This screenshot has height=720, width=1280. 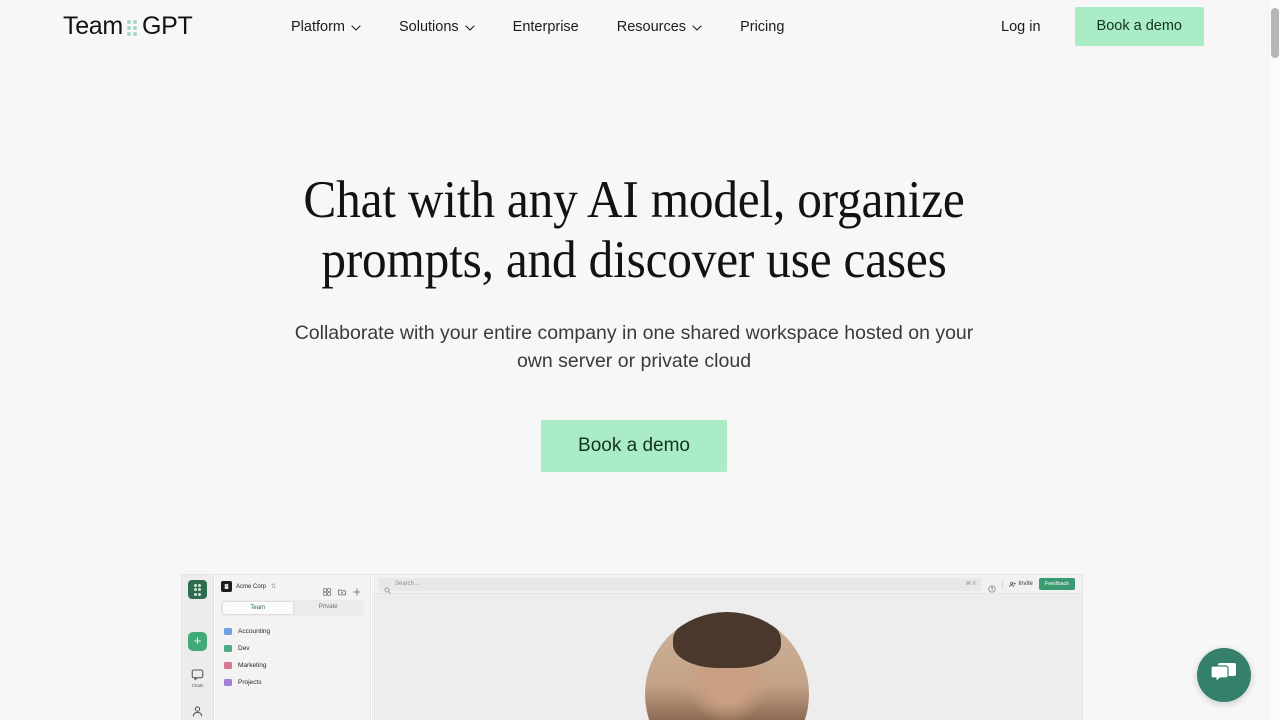 I want to click on folder-label: Dev, so click(x=244, y=648).